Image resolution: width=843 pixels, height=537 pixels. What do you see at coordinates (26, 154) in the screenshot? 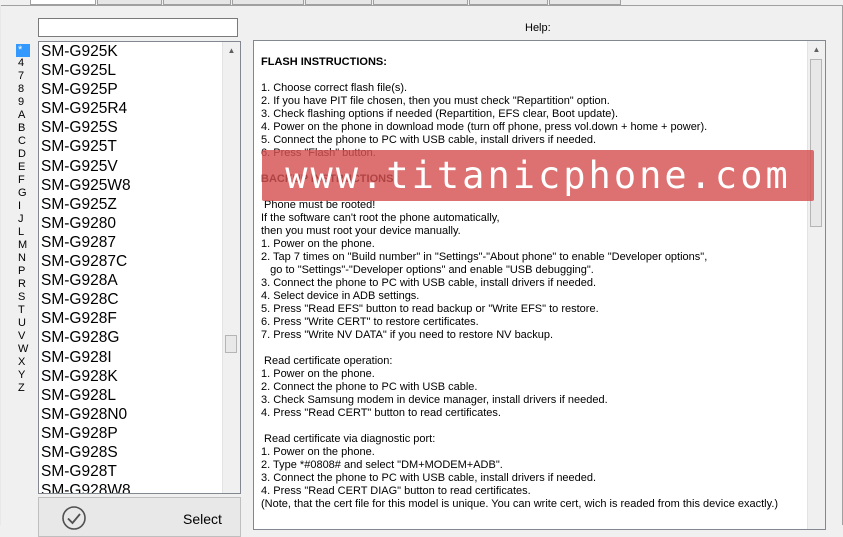
I see `letter-filter-item: D` at bounding box center [26, 154].